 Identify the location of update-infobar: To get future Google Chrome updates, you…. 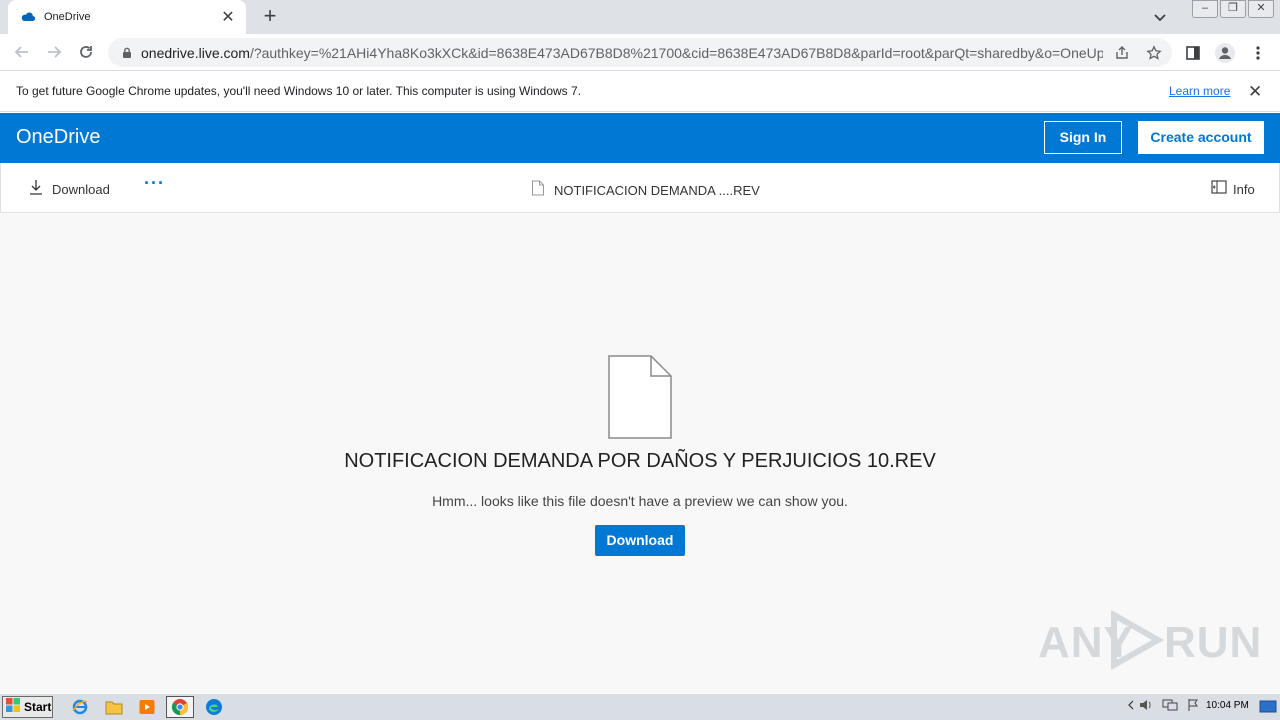
(640, 92).